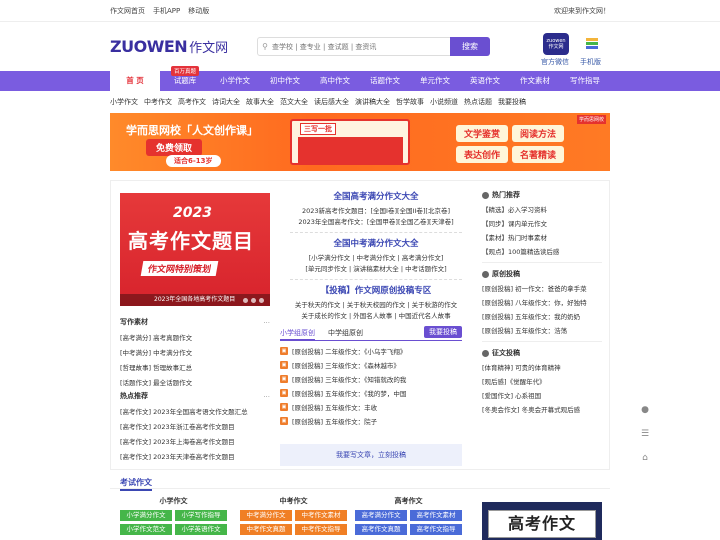 The height and width of the screenshot is (540, 720). What do you see at coordinates (542, 409) in the screenshot?
I see `list-item: [冬奥会作文] 冬奥会开幕式观后感` at bounding box center [542, 409].